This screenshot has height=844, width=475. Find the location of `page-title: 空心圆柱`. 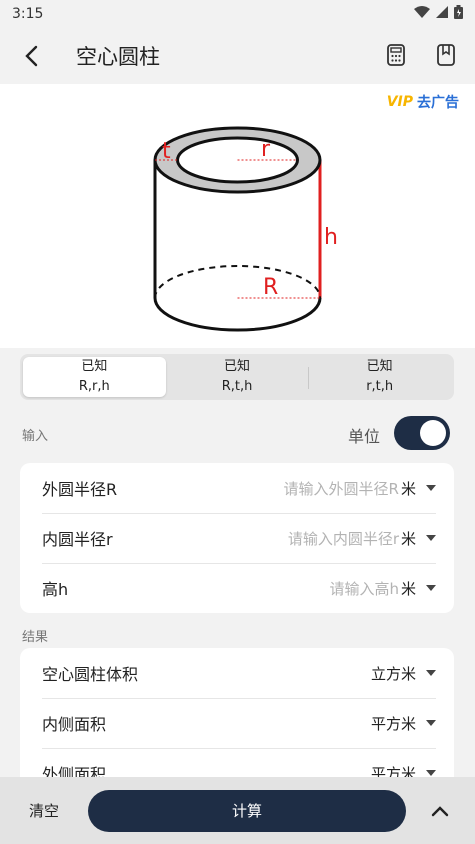

page-title: 空心圆柱 is located at coordinates (118, 57).